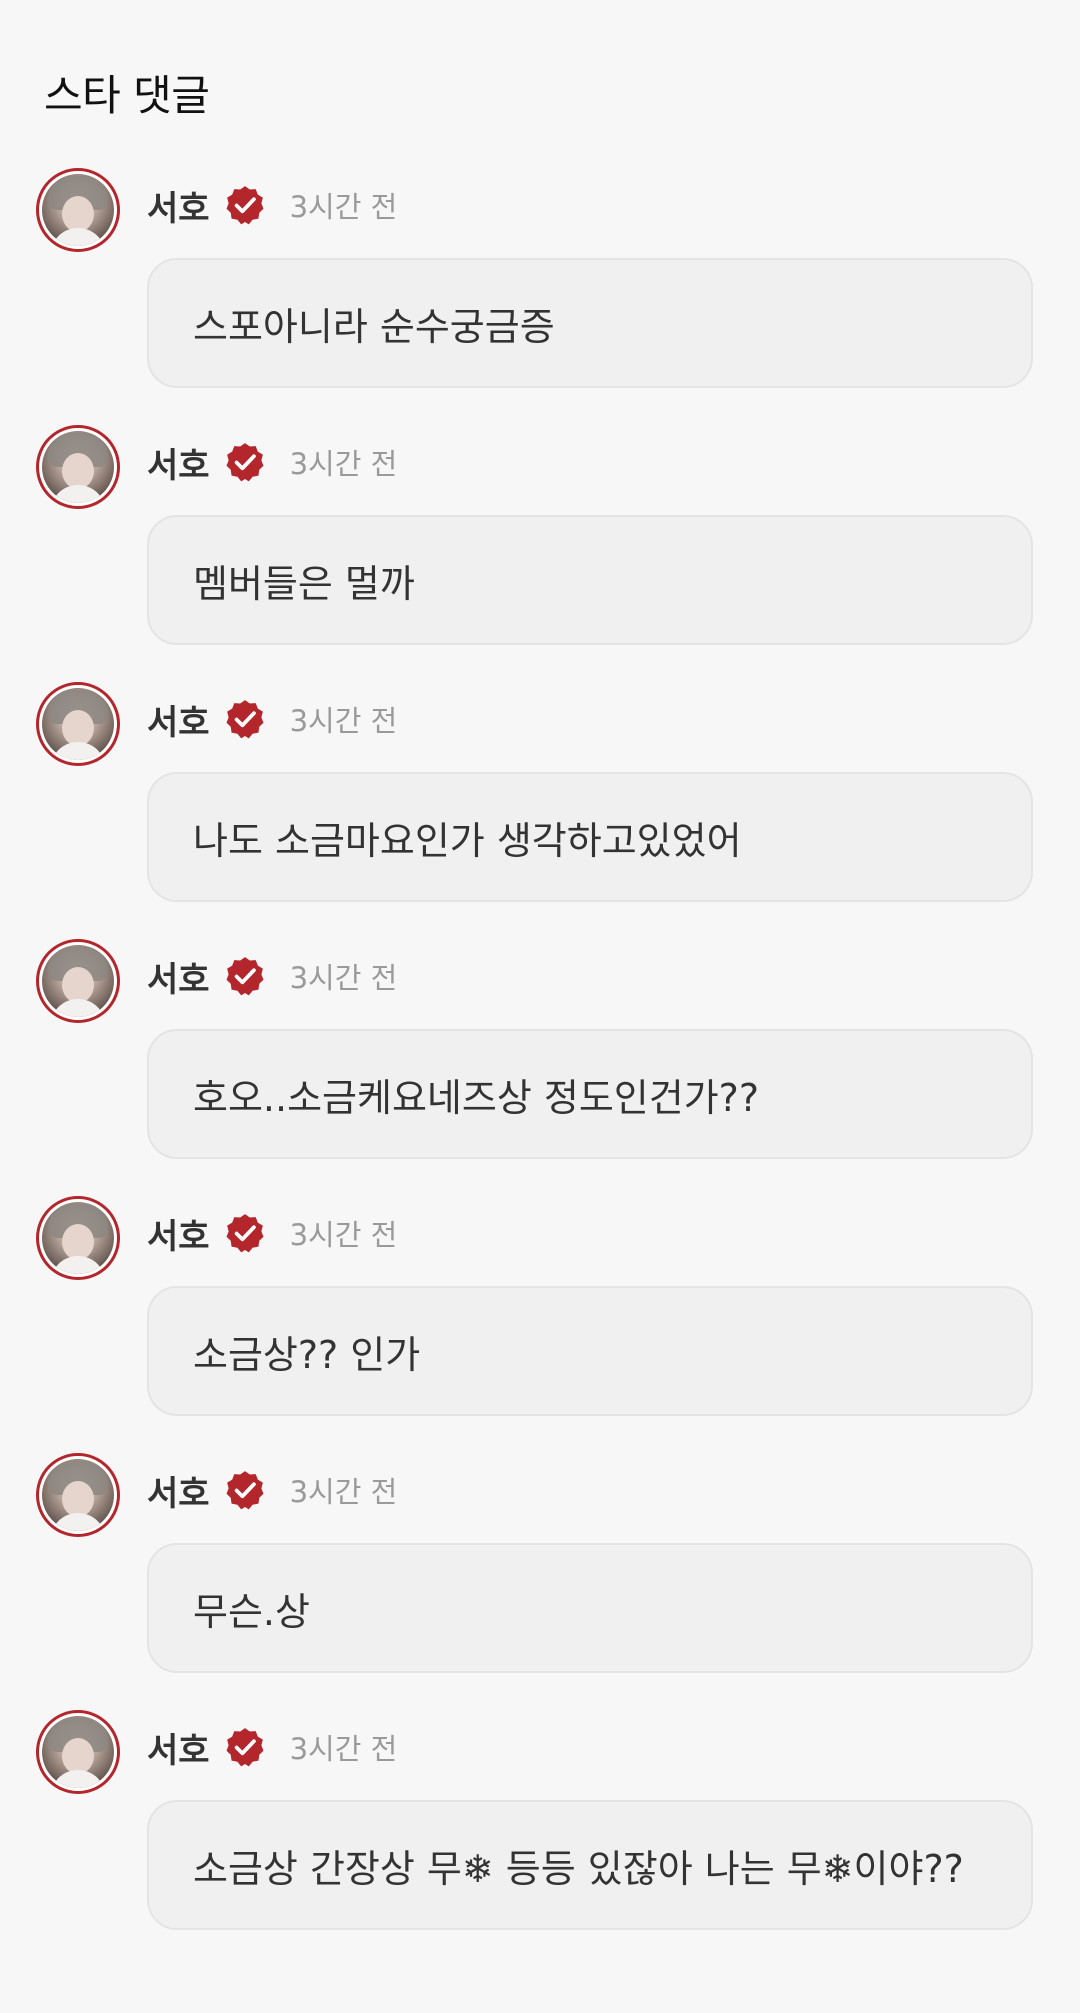 This screenshot has width=1080, height=2013. Describe the element at coordinates (590, 1608) in the screenshot. I see `comment-bubble: 무슨.상` at that location.